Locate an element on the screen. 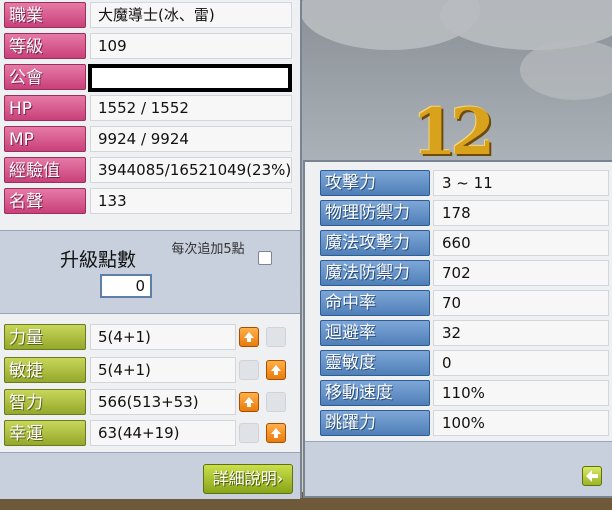 The width and height of the screenshot is (612, 510). detail-row-phys-def: 物理防禦力 178 is located at coordinates (461, 213).